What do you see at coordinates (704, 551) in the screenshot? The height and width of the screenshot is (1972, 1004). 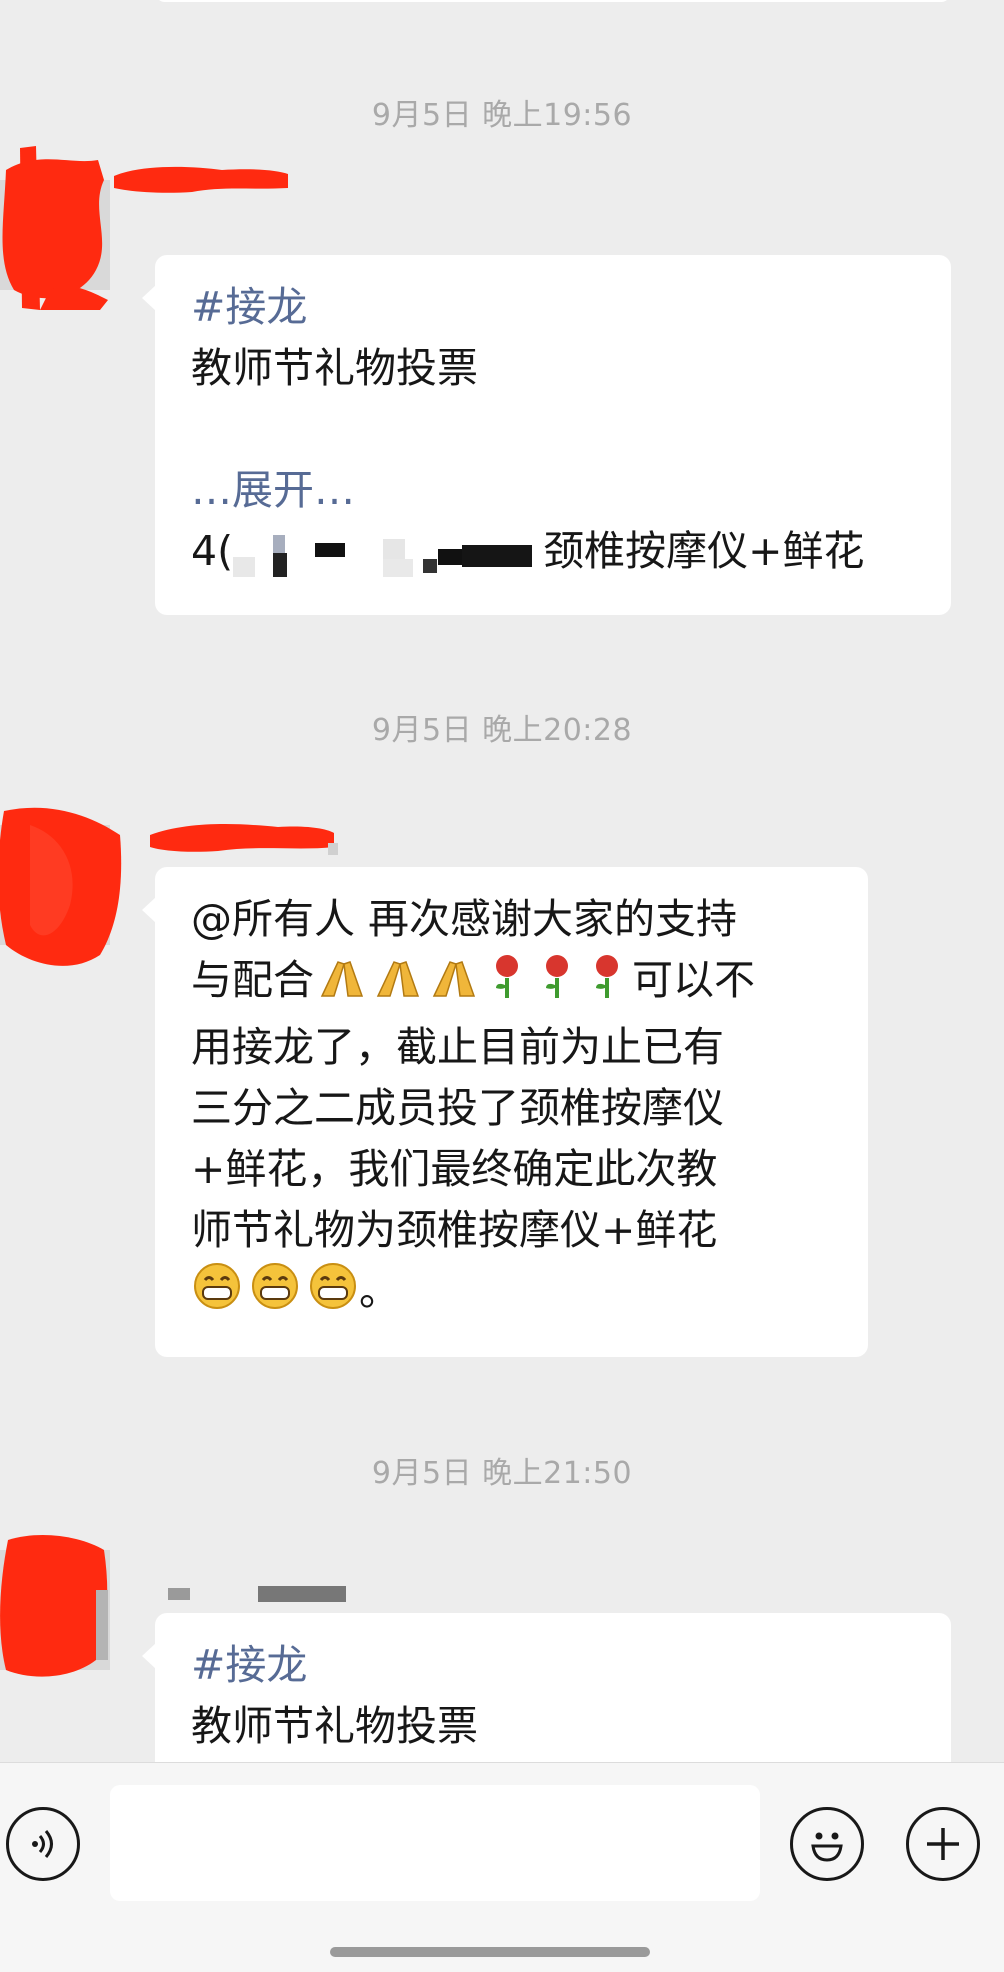 I see `entry-text: 颈椎按摩仪+鲜花` at bounding box center [704, 551].